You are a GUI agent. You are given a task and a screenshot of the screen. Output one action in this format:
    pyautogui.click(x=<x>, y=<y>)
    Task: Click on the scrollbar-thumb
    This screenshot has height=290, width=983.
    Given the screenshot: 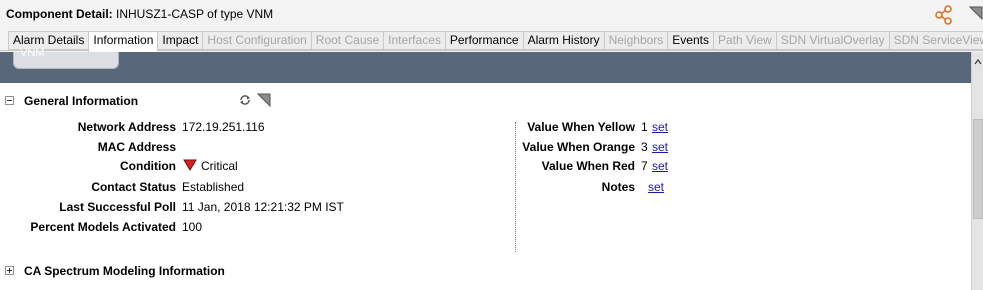 What is the action you would take?
    pyautogui.click(x=978, y=169)
    